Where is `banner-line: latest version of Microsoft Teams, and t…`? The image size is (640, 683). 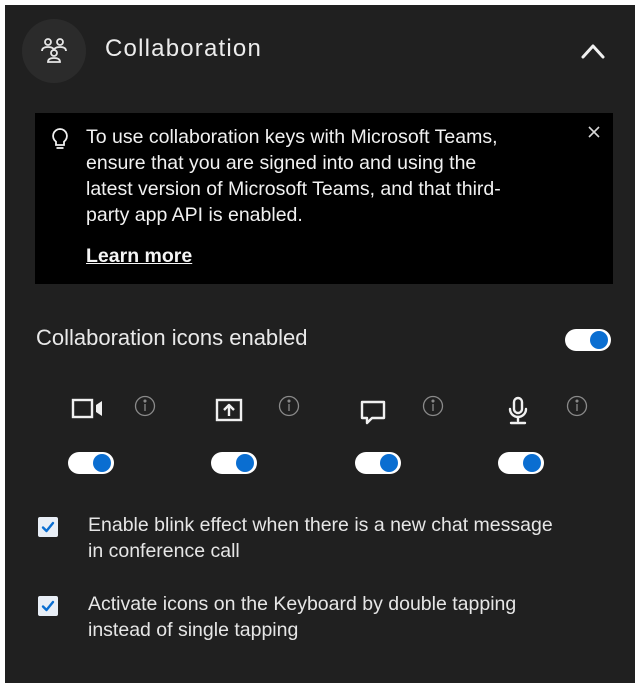 banner-line: latest version of Microsoft Teams, and t… is located at coordinates (293, 189).